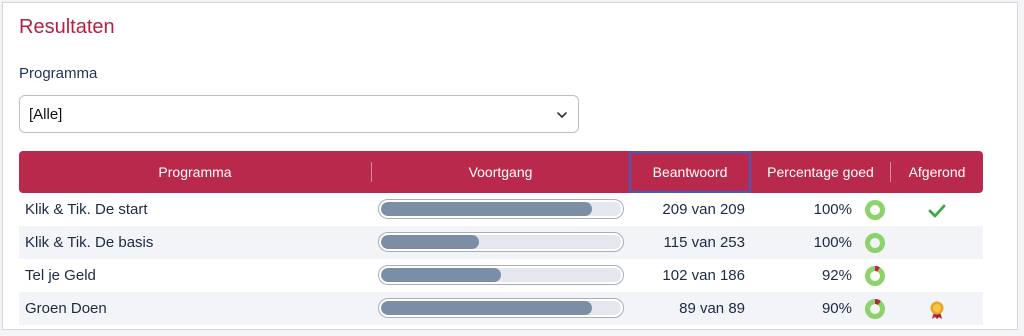 The height and width of the screenshot is (336, 1024). I want to click on table-row: Klik & Tik. De basis 115 van 253 100%, so click(501, 242).